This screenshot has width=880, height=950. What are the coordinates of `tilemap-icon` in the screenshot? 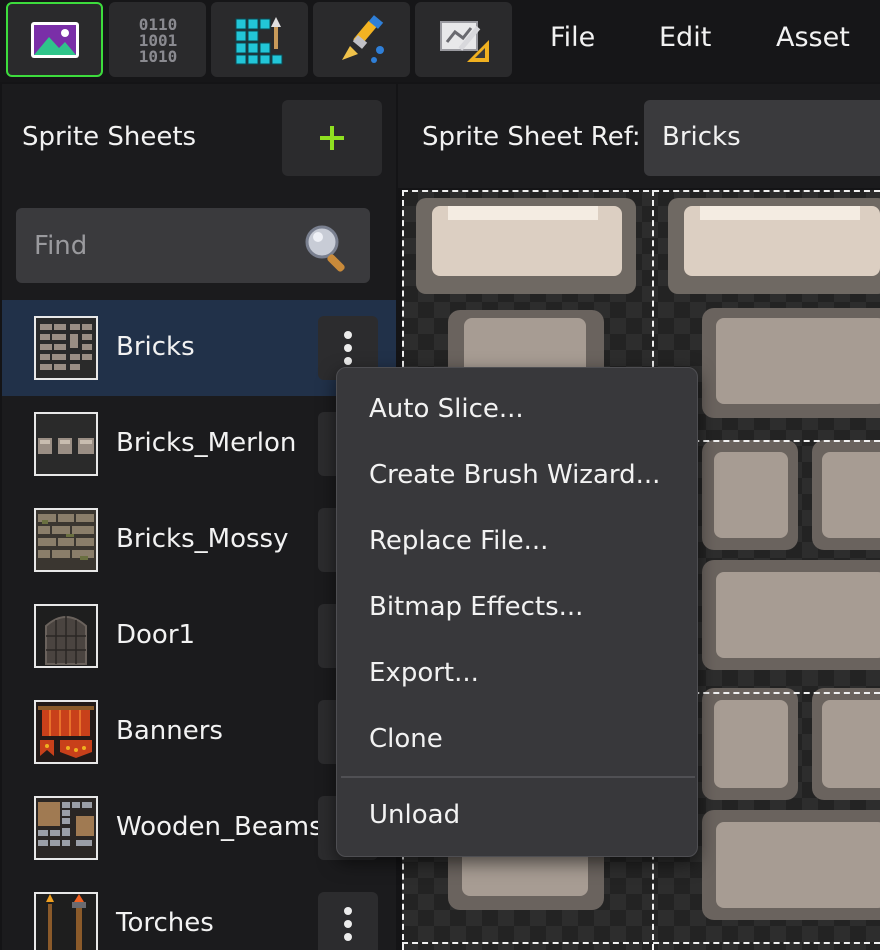 It's located at (258, 40).